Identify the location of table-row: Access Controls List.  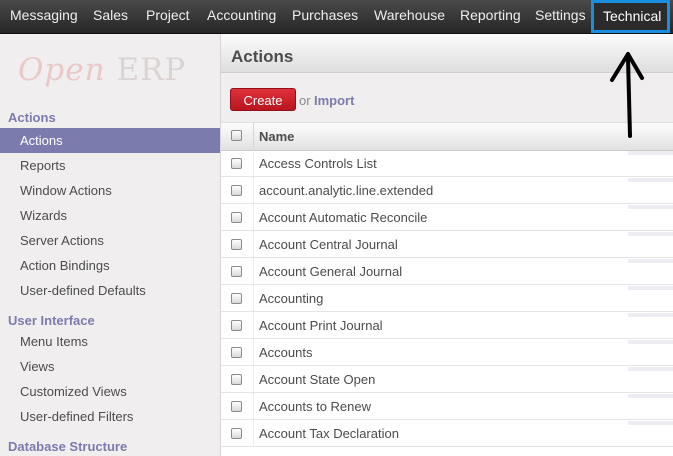
(447, 163).